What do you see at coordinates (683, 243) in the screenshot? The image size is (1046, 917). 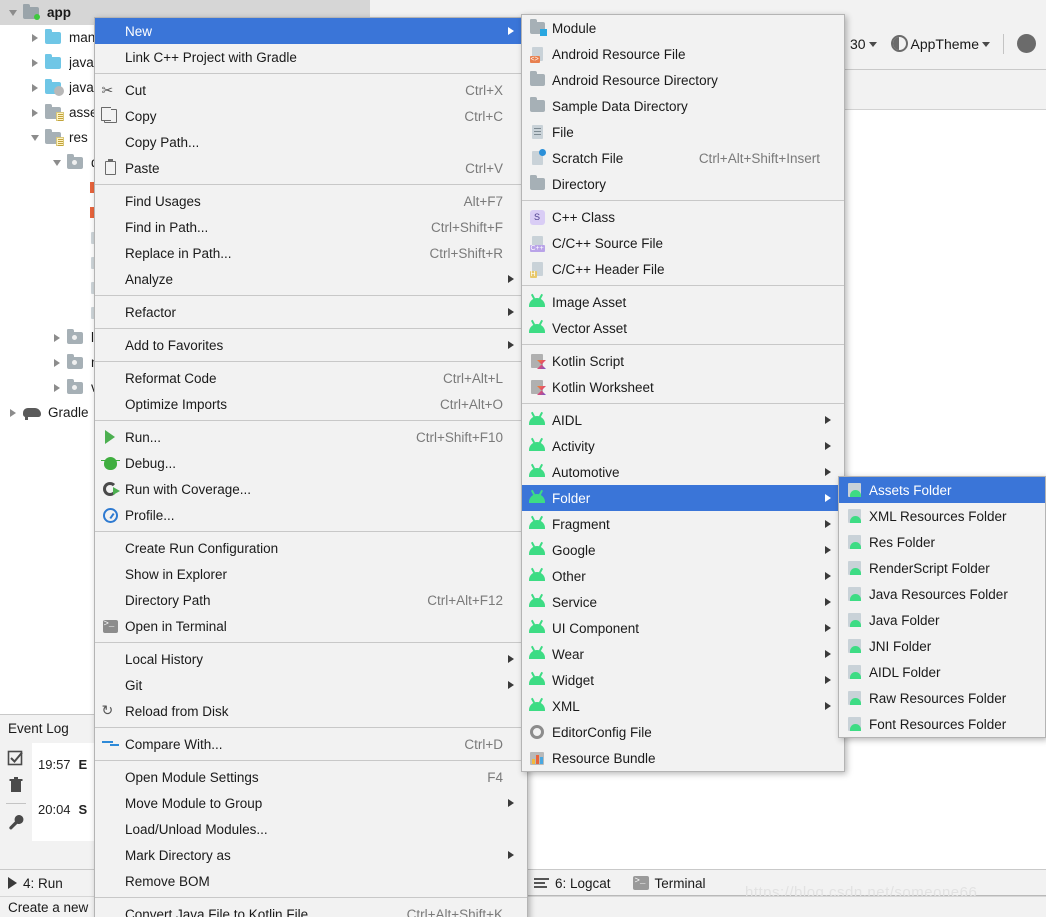 I see `new-menu-item-c-c-source-file: C++ C/C++ Source File` at bounding box center [683, 243].